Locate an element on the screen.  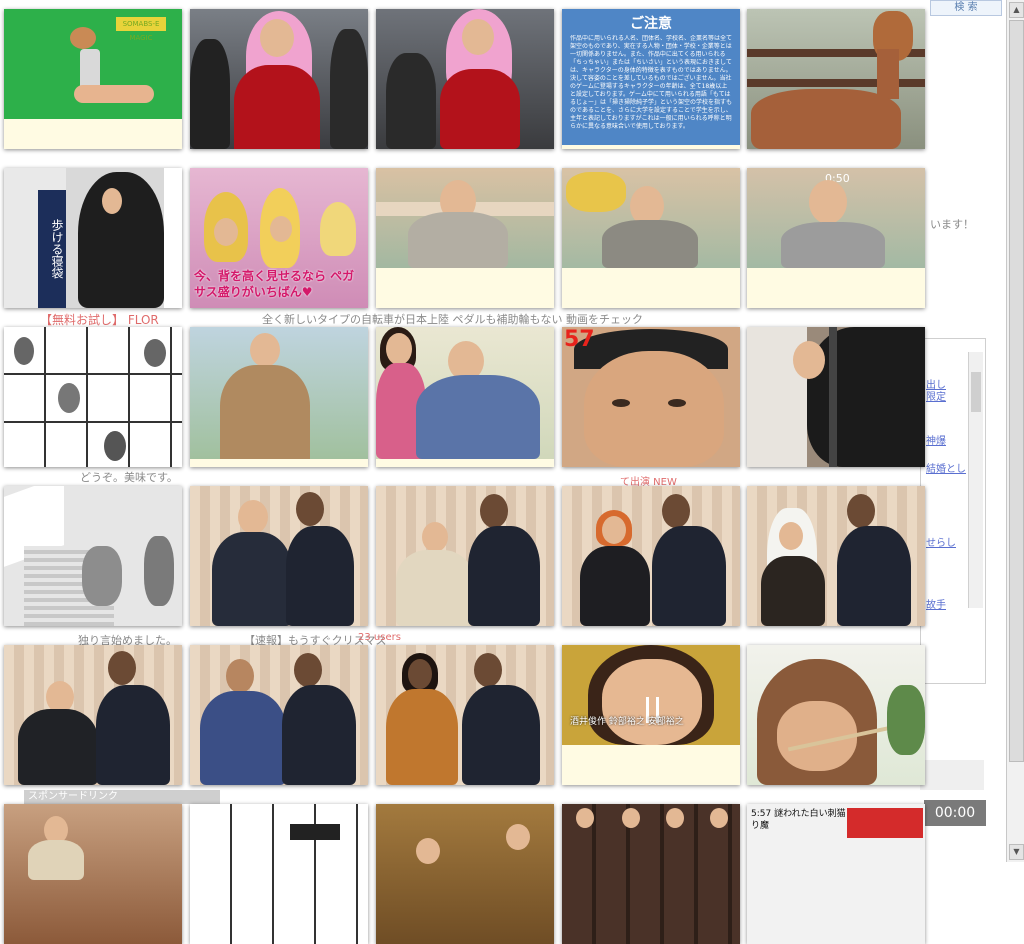
notice-title: ご注意 is located at coordinates (651, 24).